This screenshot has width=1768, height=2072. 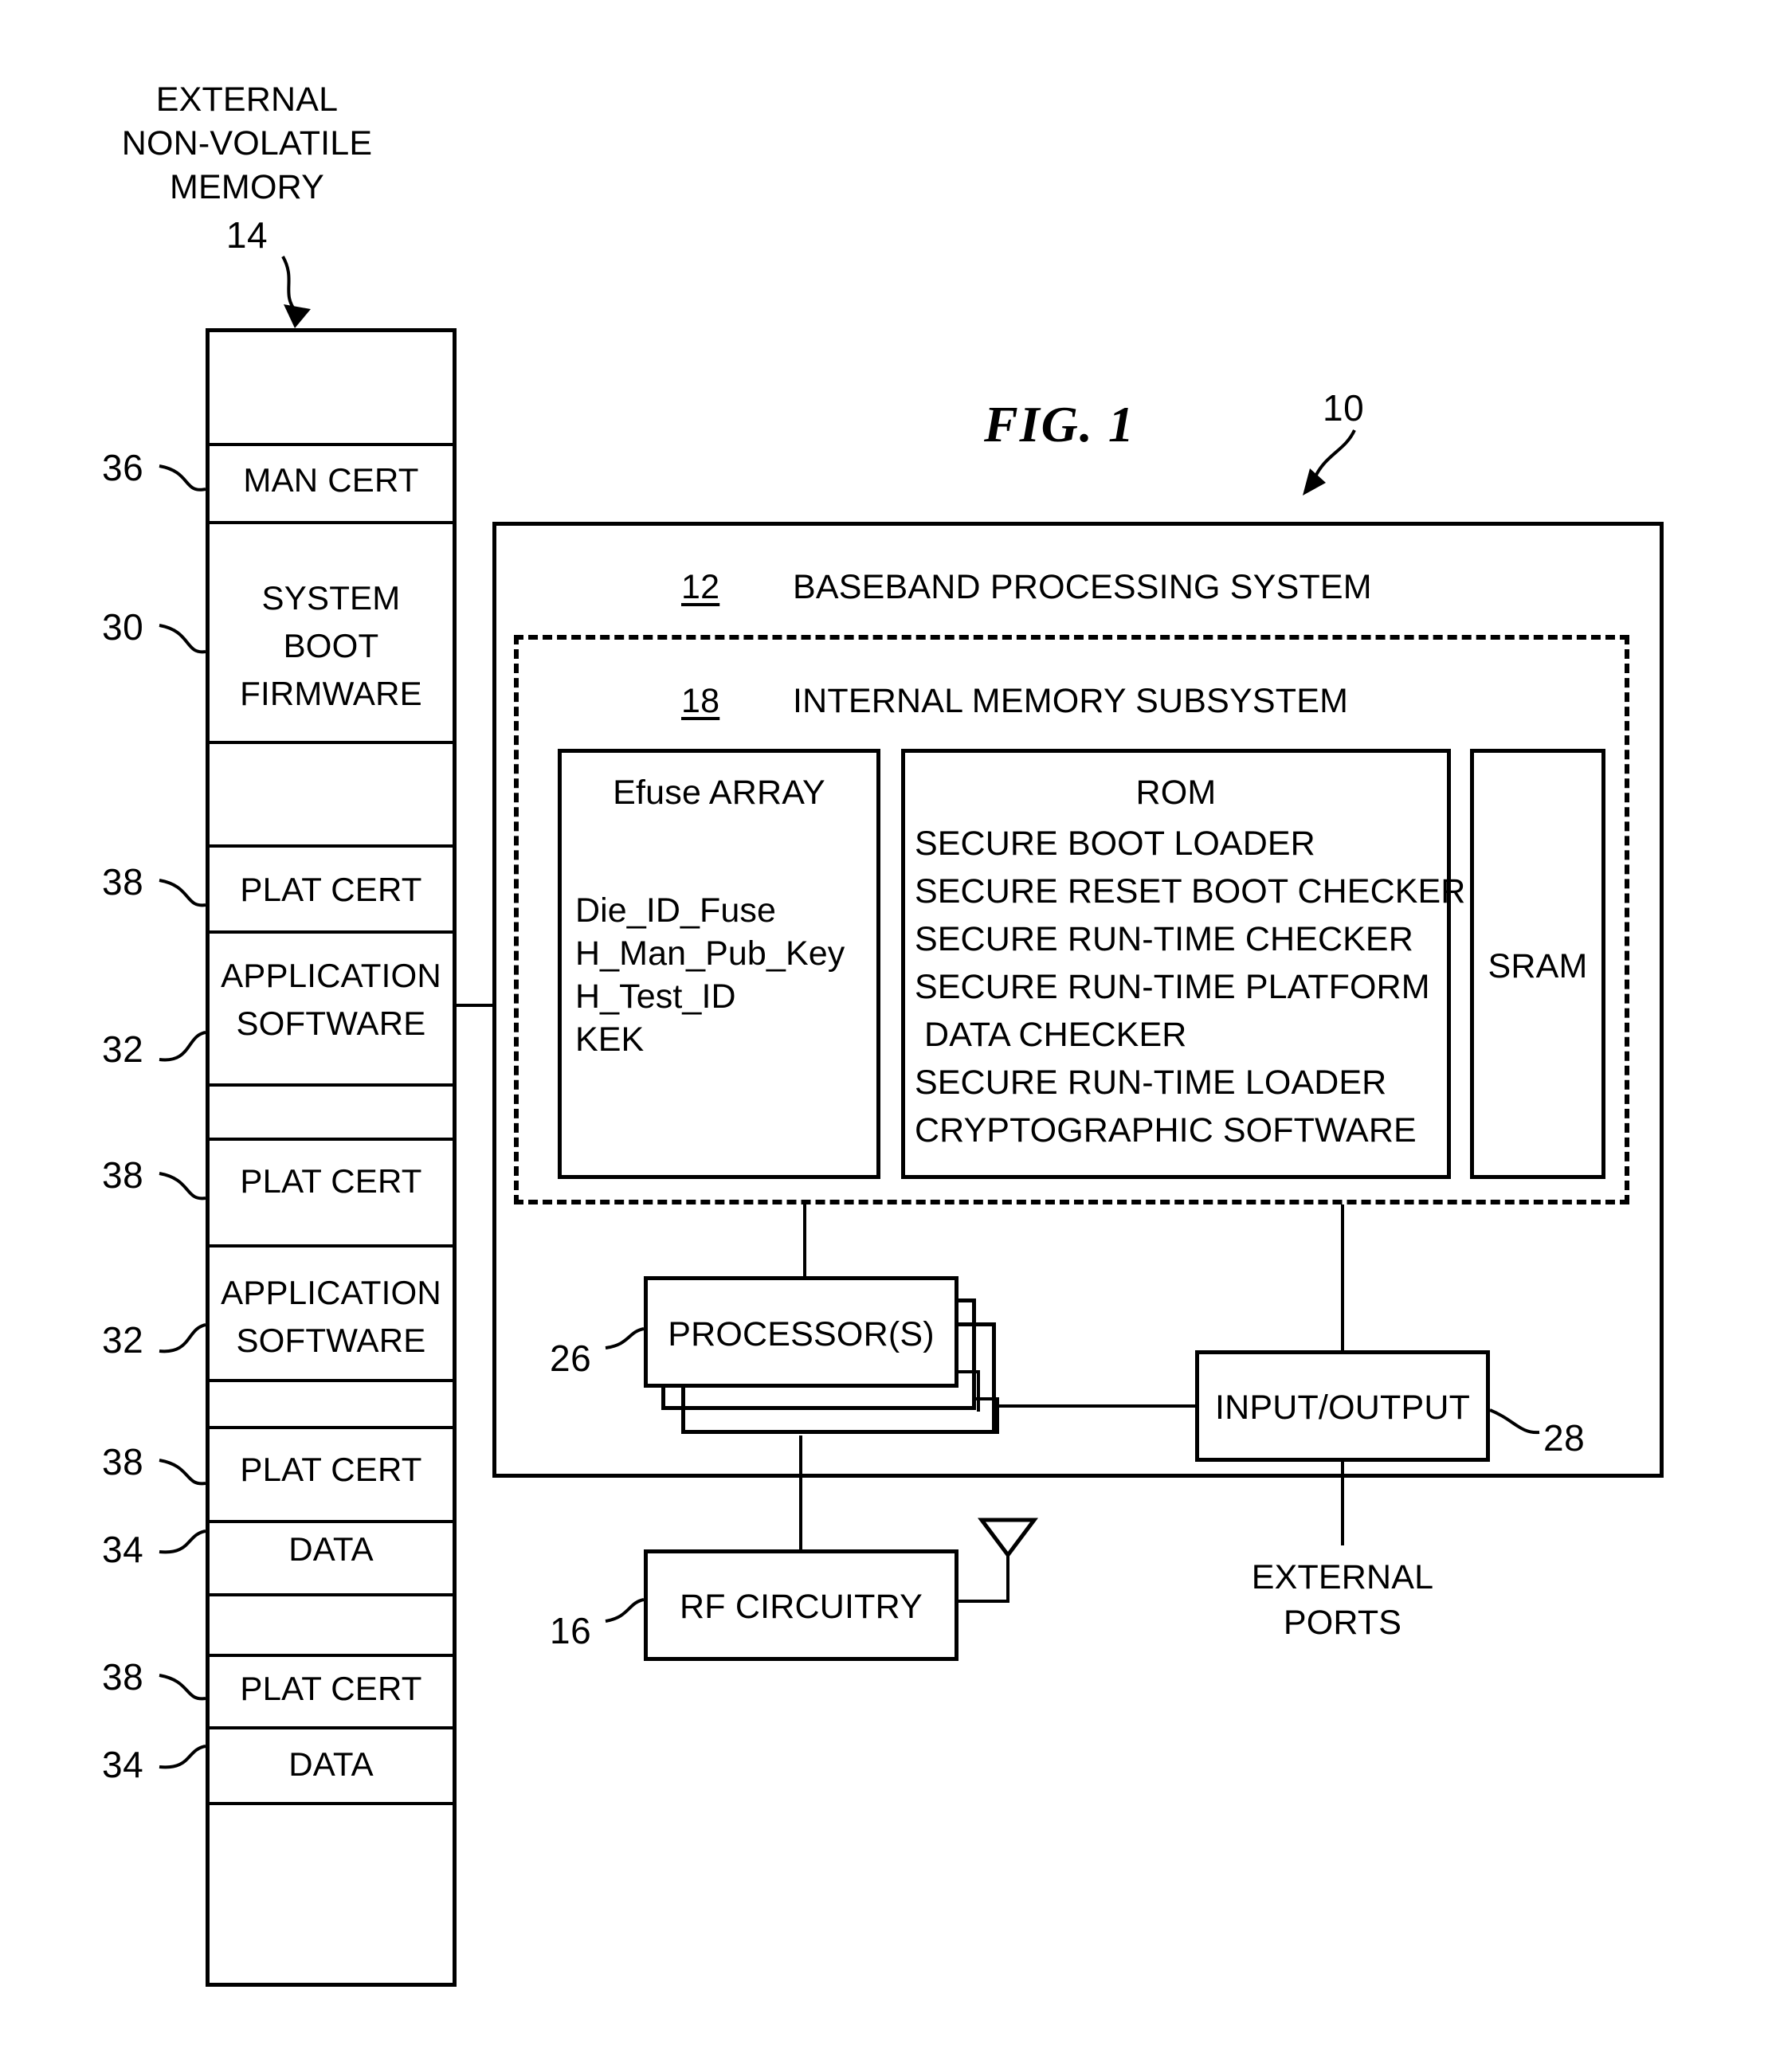 What do you see at coordinates (719, 793) in the screenshot?
I see `efuse-array-title: Efuse ARRAY` at bounding box center [719, 793].